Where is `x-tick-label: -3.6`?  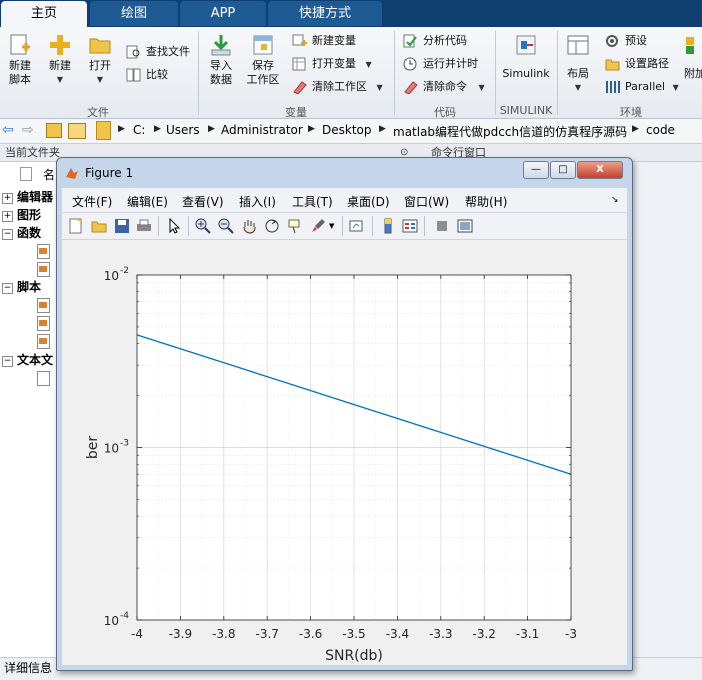
x-tick-label: -3.6 is located at coordinates (310, 634).